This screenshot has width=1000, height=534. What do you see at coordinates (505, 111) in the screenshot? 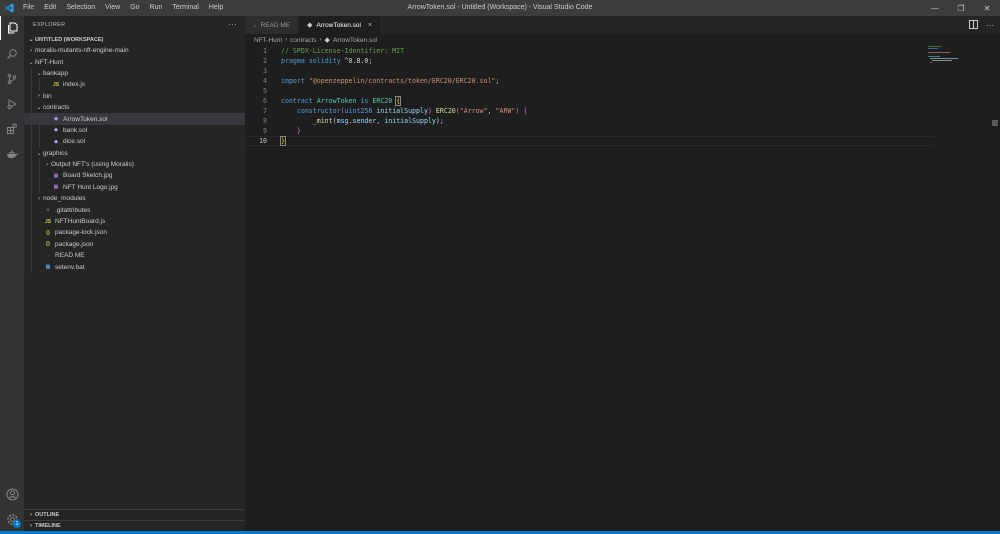
I see `code-token: "ARW"` at bounding box center [505, 111].